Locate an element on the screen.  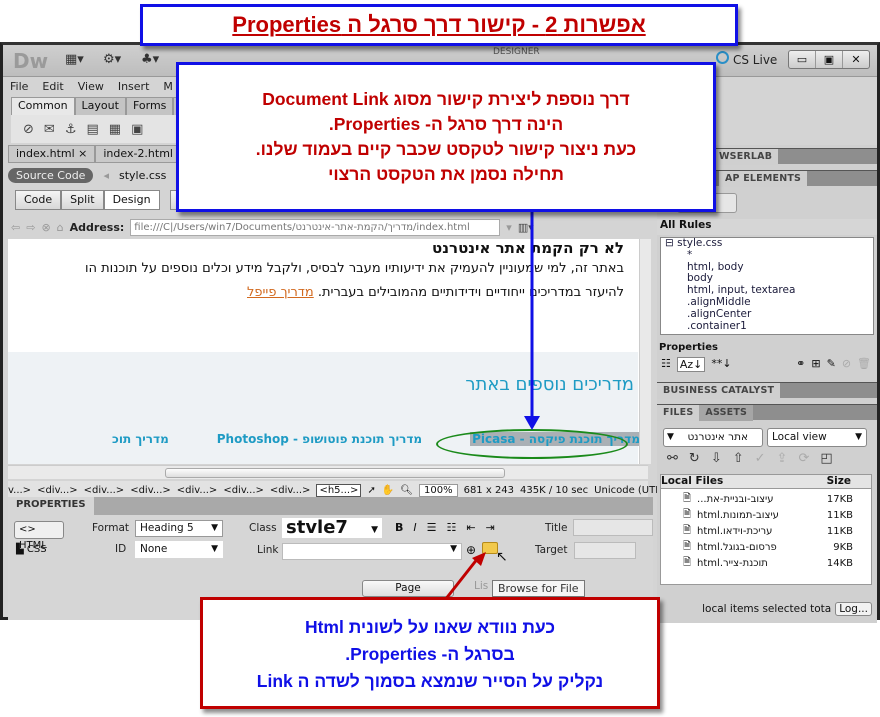
callout-line: כעת נוודא שאנו על לשונית Html is located at coordinates (430, 627).